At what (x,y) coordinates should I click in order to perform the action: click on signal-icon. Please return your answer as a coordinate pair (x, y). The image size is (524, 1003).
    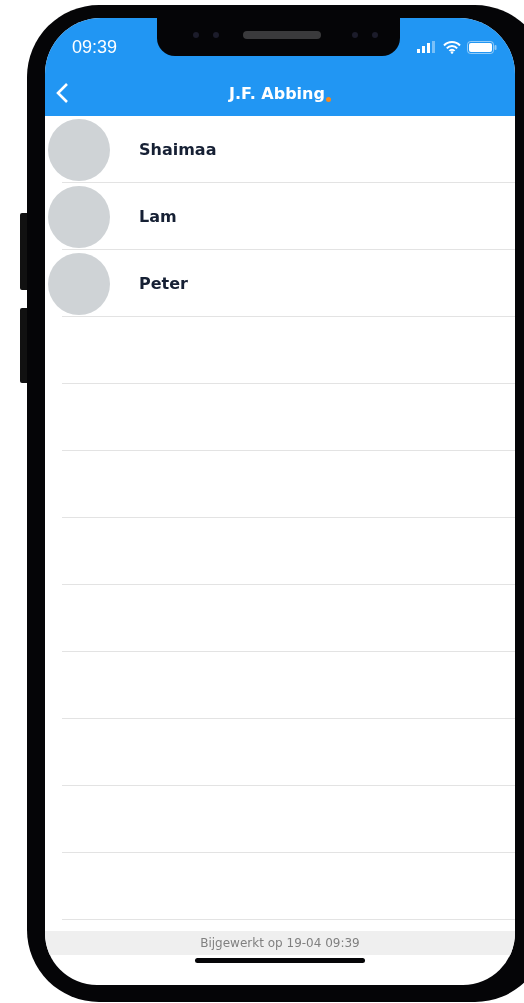
    Looking at the image, I should click on (427, 47).